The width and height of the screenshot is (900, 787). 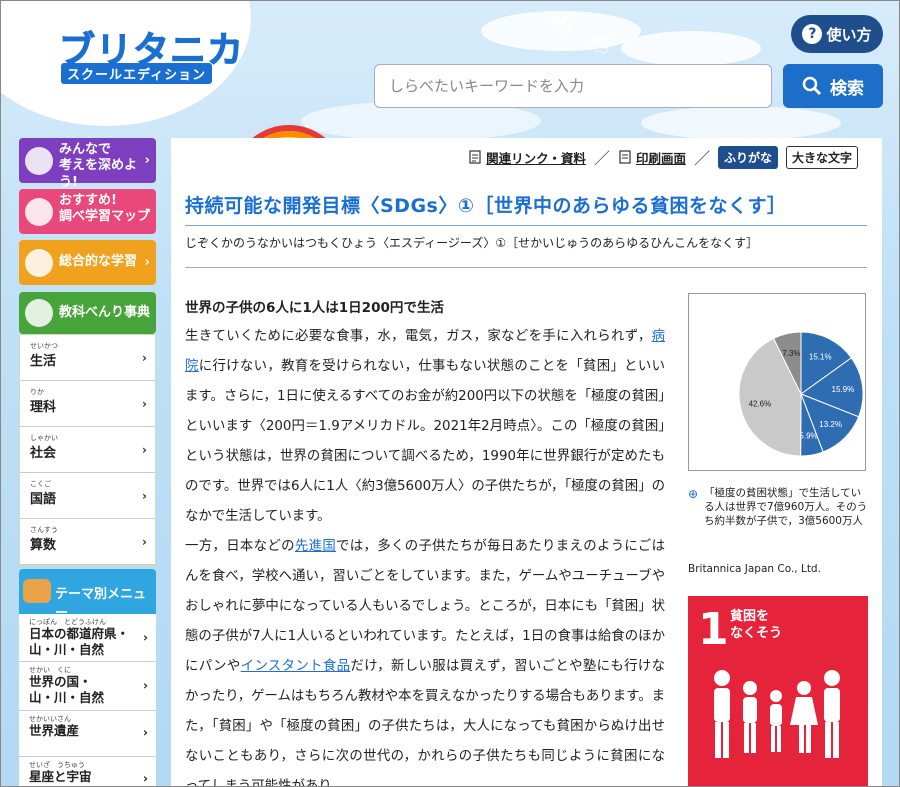 I want to click on sidebar-item-rika: りか 理科 ›, so click(x=87, y=404).